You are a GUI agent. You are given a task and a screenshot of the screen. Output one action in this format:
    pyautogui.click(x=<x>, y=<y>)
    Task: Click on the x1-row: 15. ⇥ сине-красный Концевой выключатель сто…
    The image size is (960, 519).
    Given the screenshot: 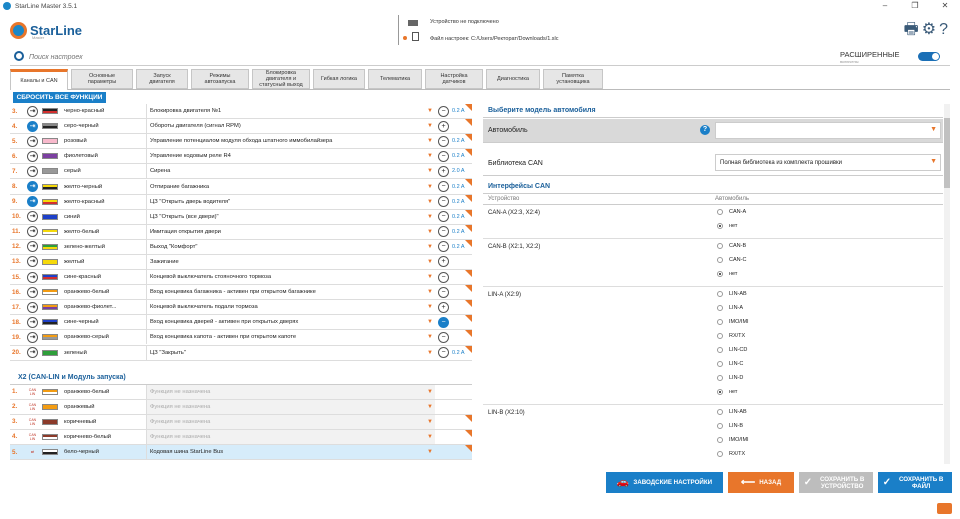 What is the action you would take?
    pyautogui.click(x=241, y=278)
    